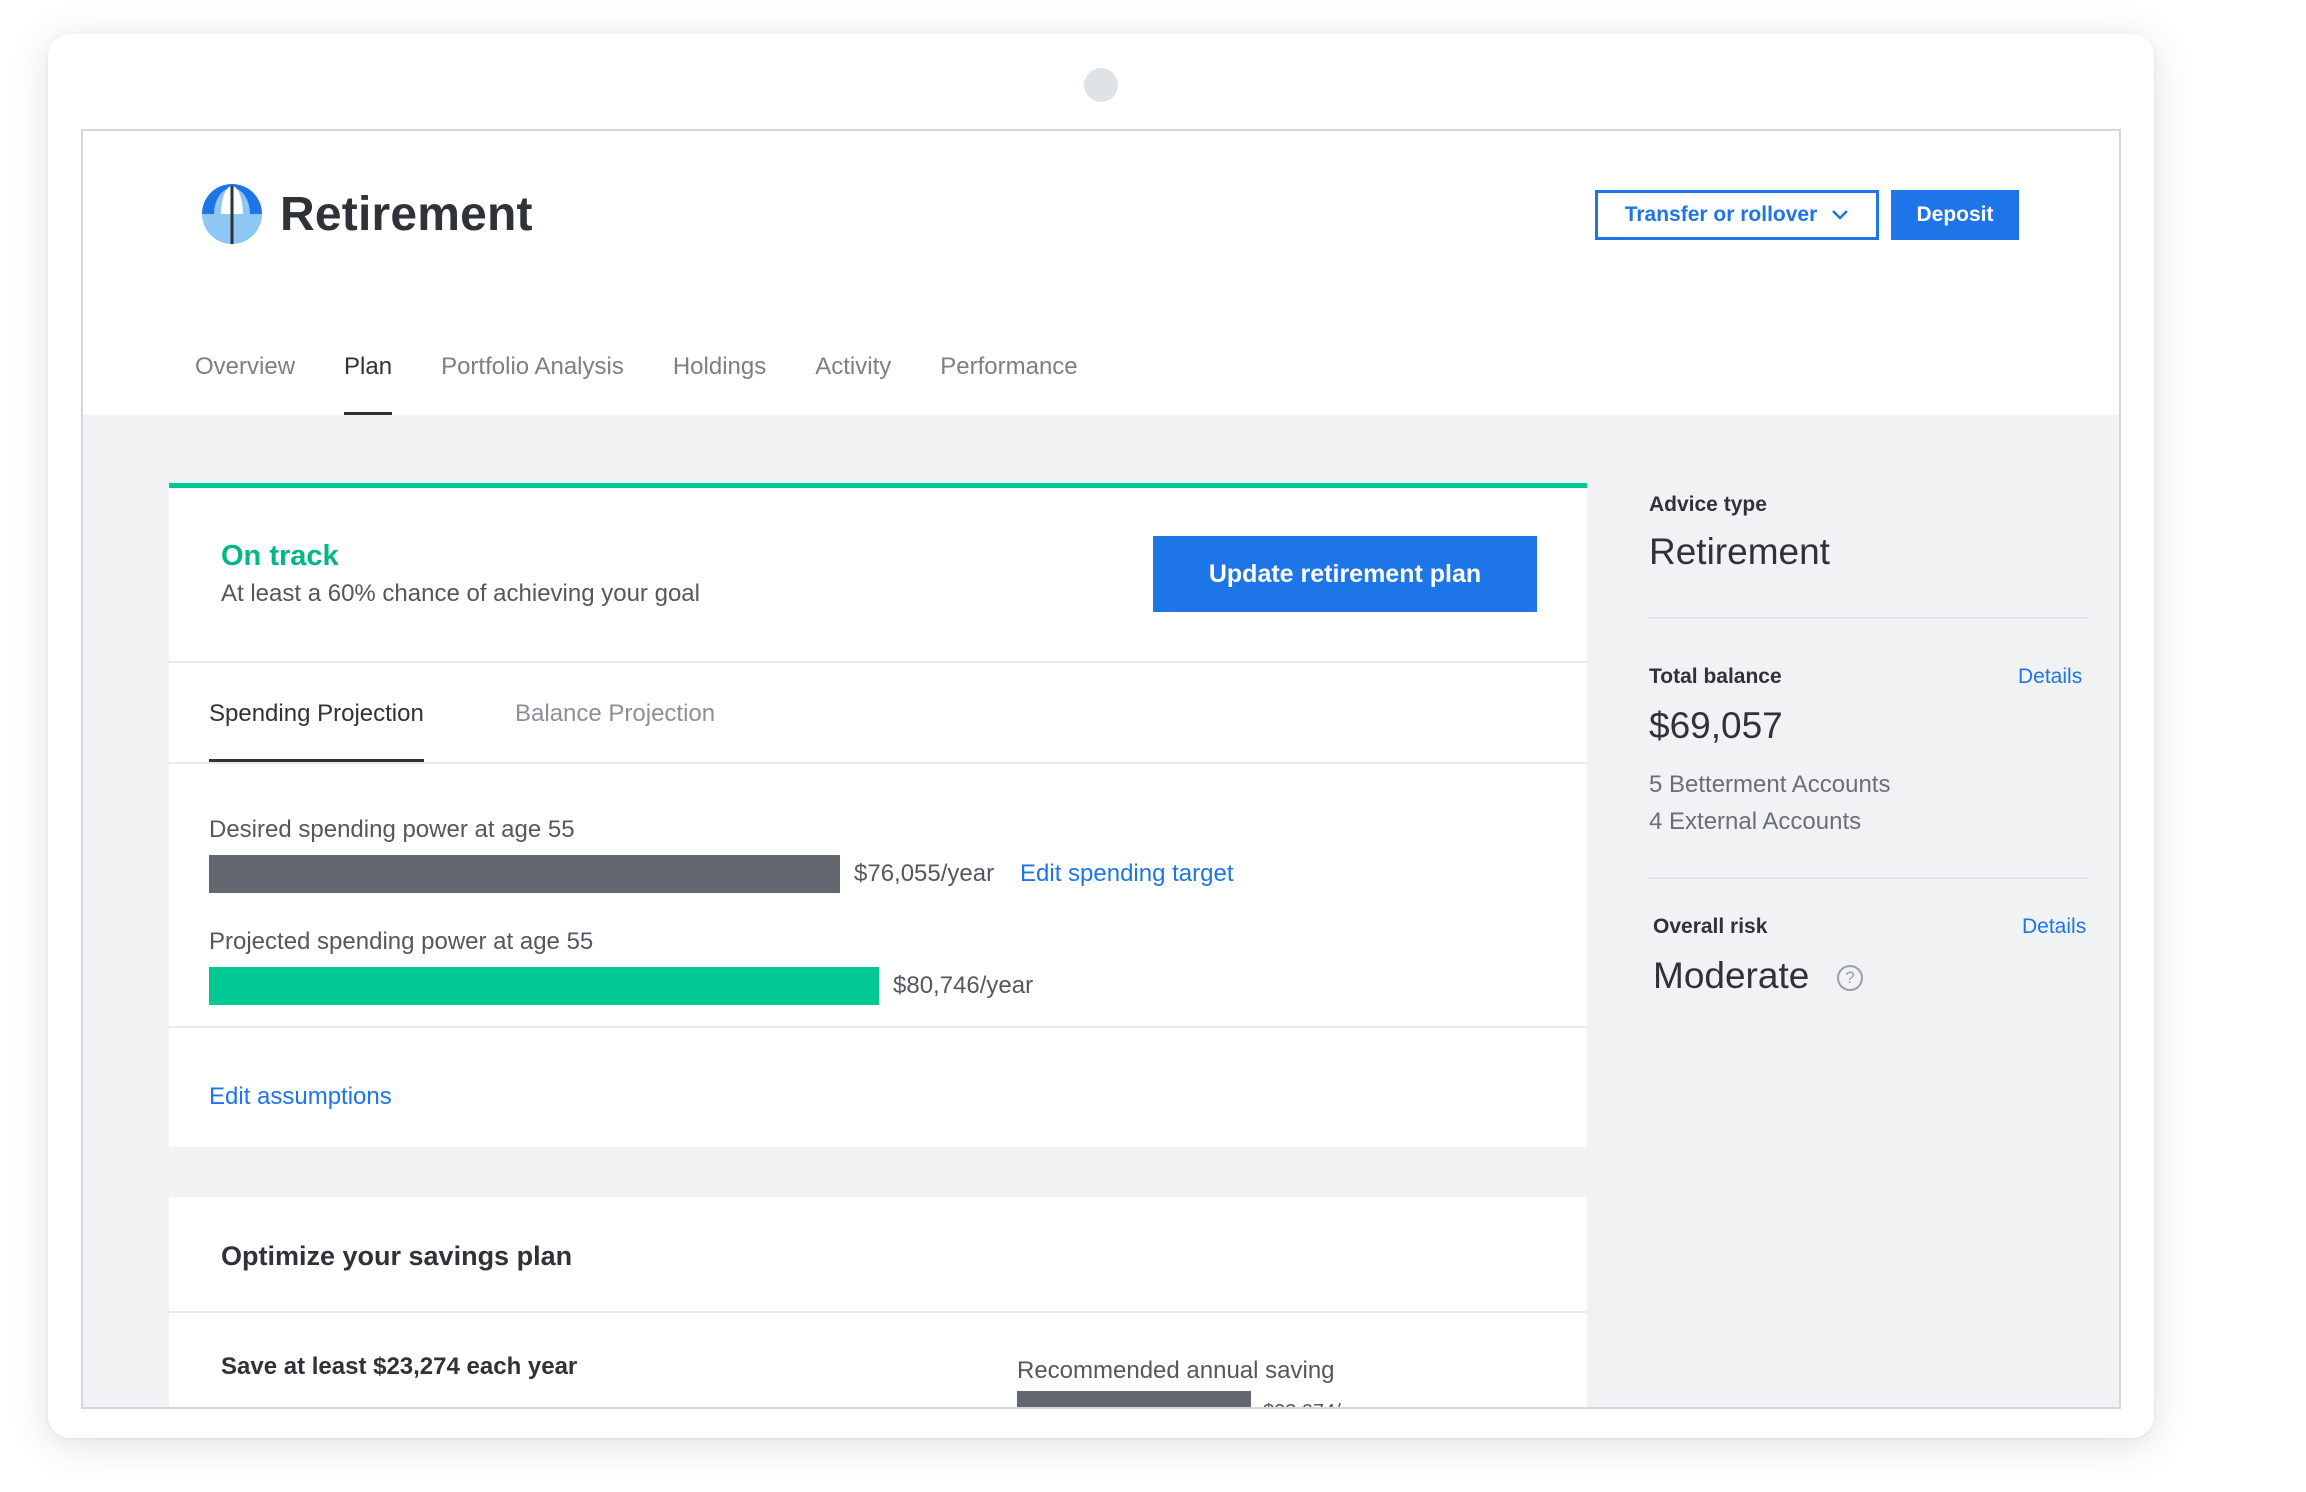 This screenshot has height=1492, width=2306. Describe the element at coordinates (924, 873) in the screenshot. I see `desired-spending-value: $76,055/year` at that location.